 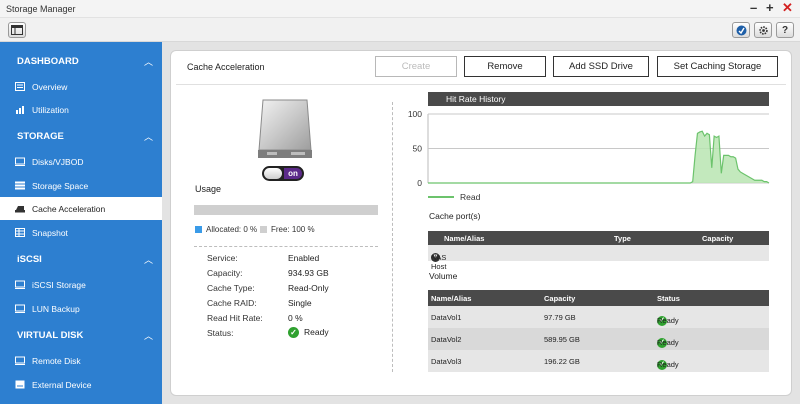 What do you see at coordinates (20, 109) in the screenshot?
I see `utilization-chart-icon` at bounding box center [20, 109].